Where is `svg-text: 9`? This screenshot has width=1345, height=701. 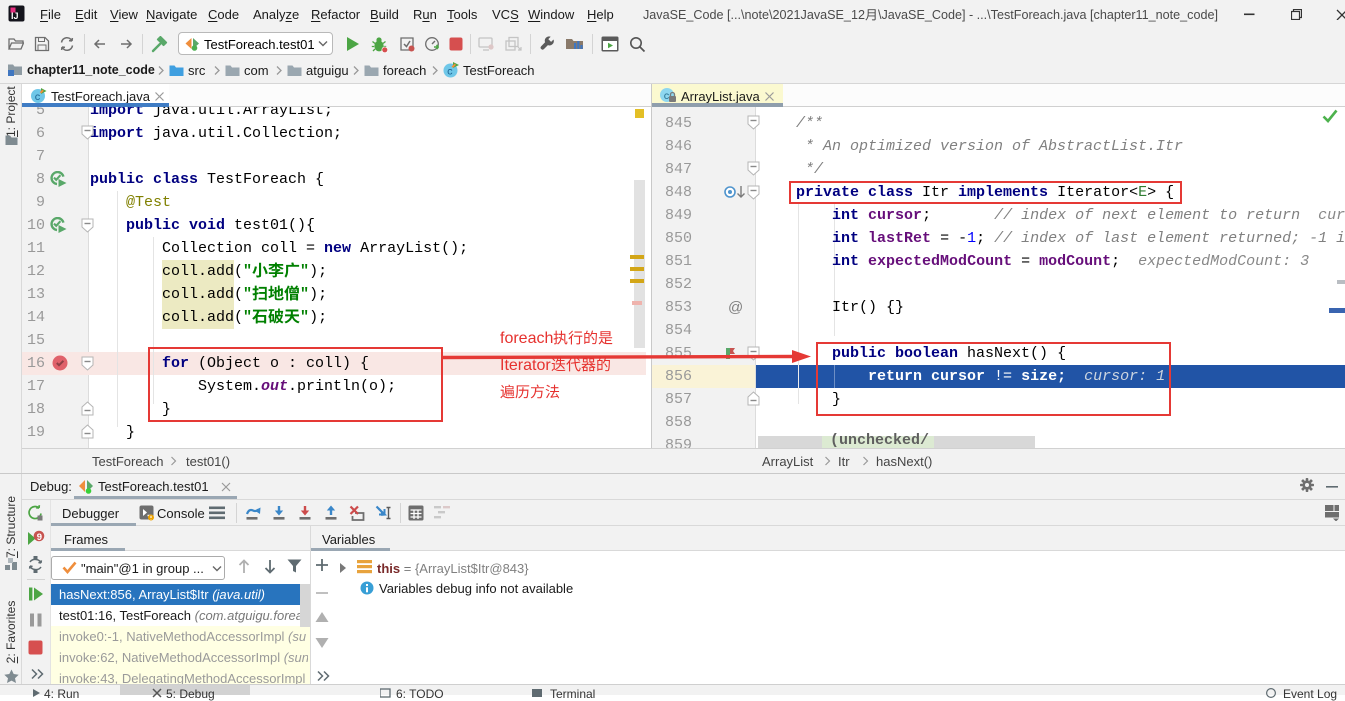
svg-text: 9 is located at coordinates (39, 537).